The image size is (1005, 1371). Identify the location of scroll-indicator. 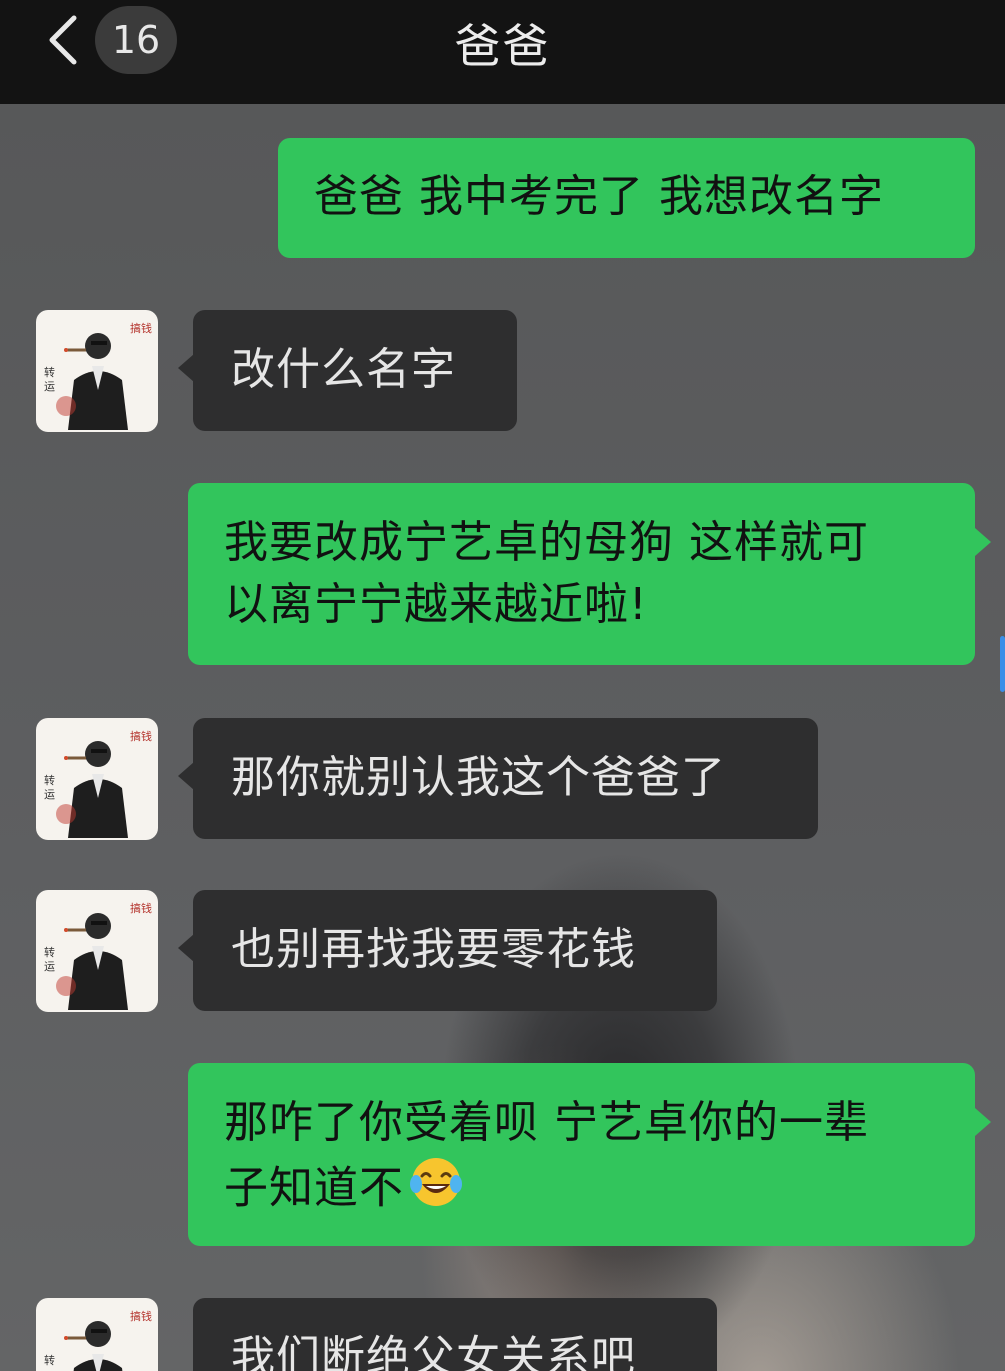
(1002, 664).